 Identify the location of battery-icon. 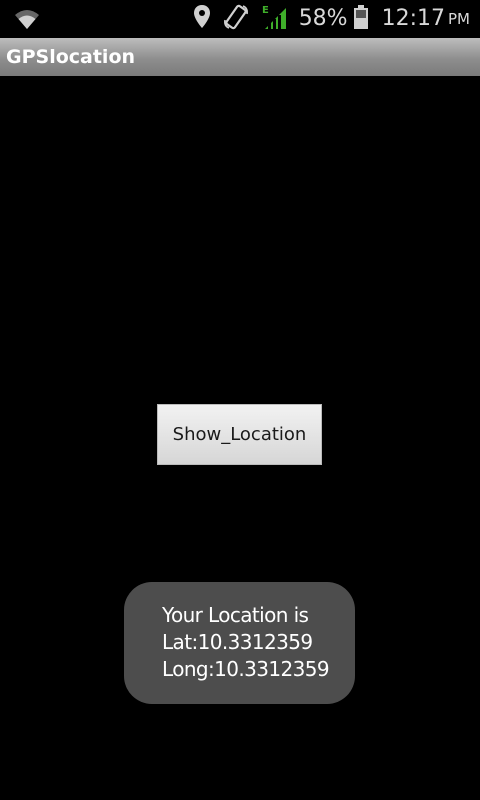
(360, 19).